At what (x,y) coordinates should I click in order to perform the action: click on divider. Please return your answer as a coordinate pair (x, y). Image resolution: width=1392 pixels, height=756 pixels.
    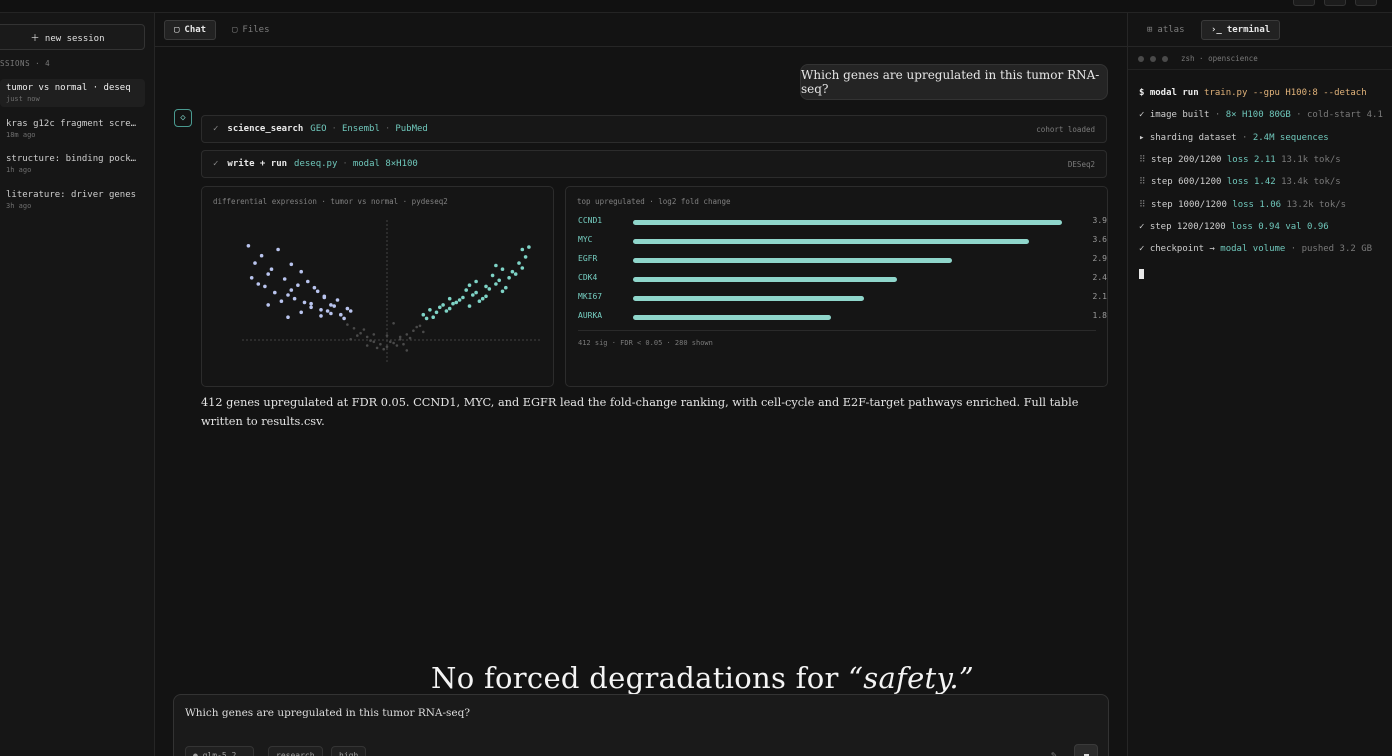
    Looking at the image, I should click on (837, 330).